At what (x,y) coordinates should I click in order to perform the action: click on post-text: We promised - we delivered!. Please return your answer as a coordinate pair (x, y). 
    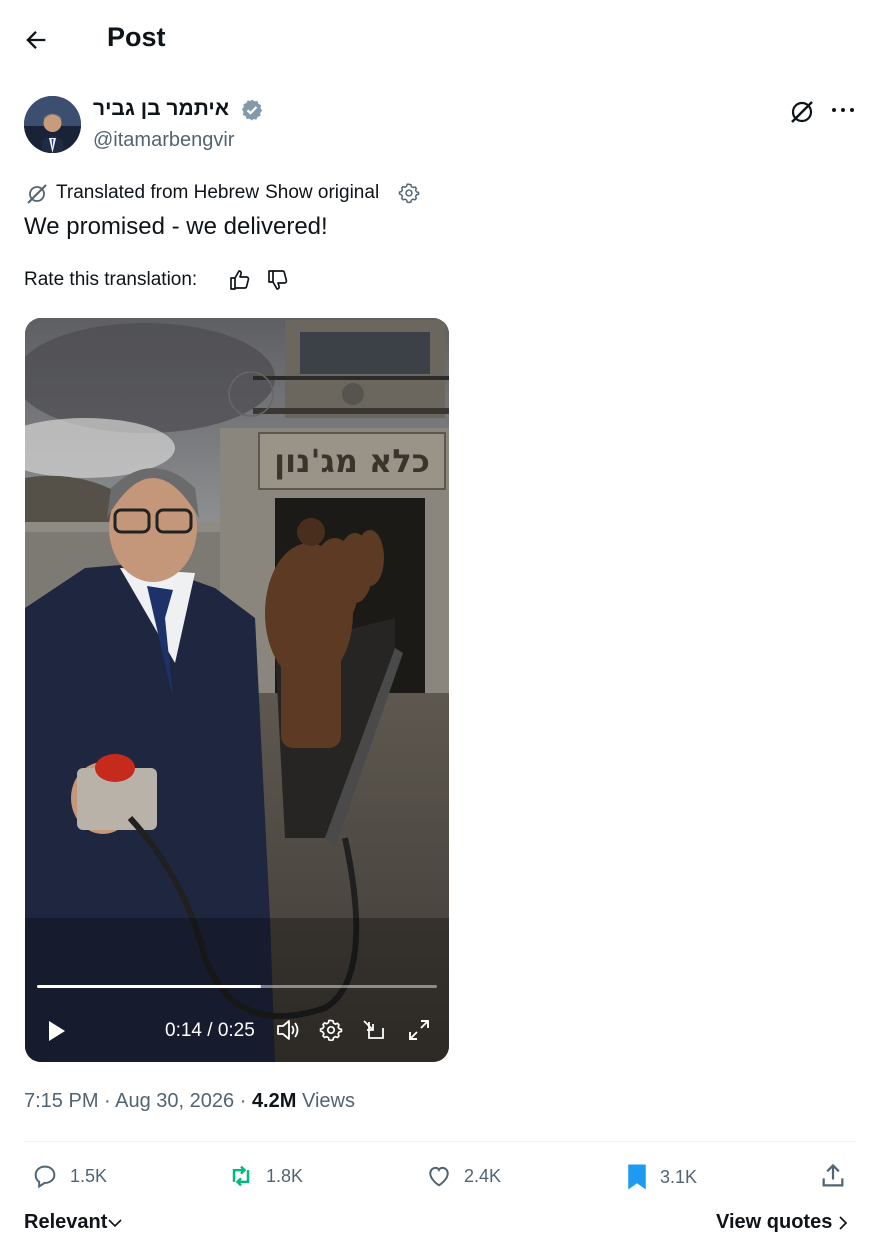
    Looking at the image, I should click on (176, 226).